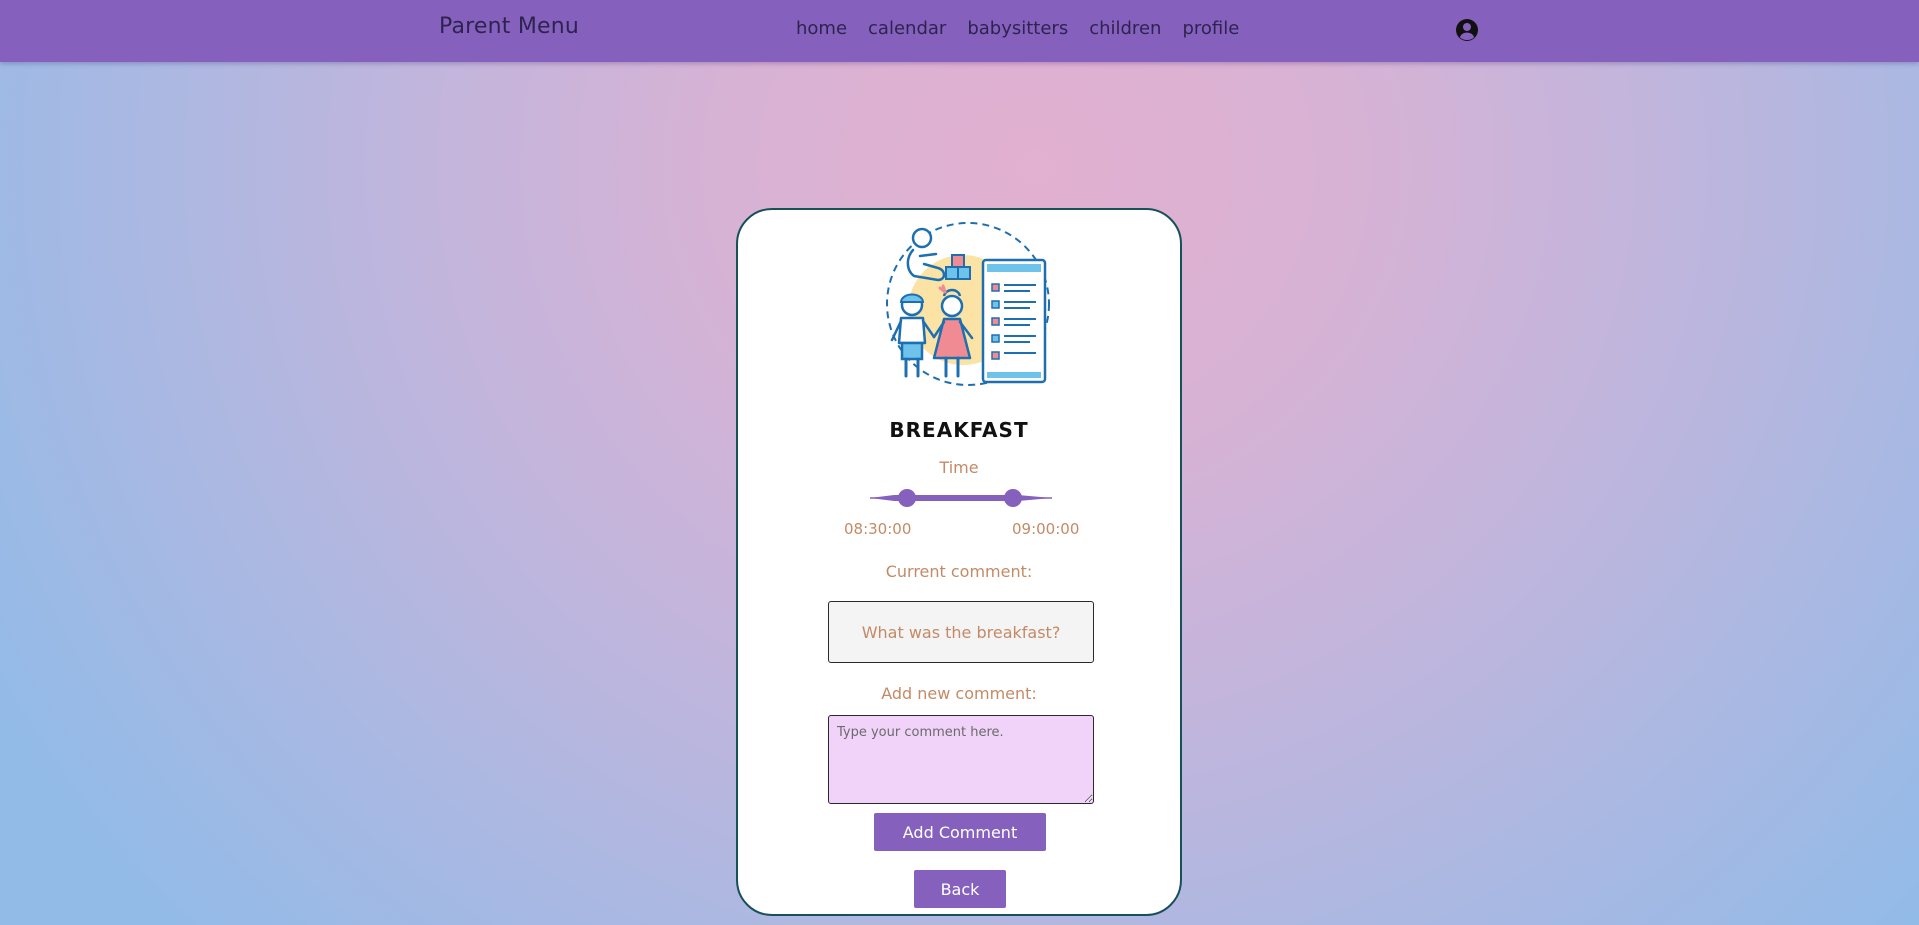 The width and height of the screenshot is (1919, 925). I want to click on brand-title: Parent Menu, so click(509, 26).